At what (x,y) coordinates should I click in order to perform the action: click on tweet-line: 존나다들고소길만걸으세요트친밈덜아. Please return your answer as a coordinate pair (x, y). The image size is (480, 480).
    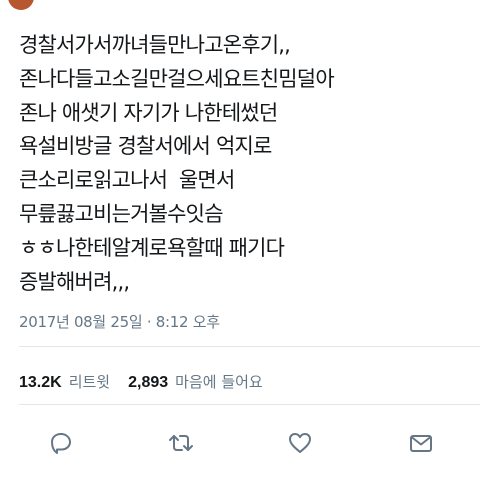
    Looking at the image, I should click on (177, 78).